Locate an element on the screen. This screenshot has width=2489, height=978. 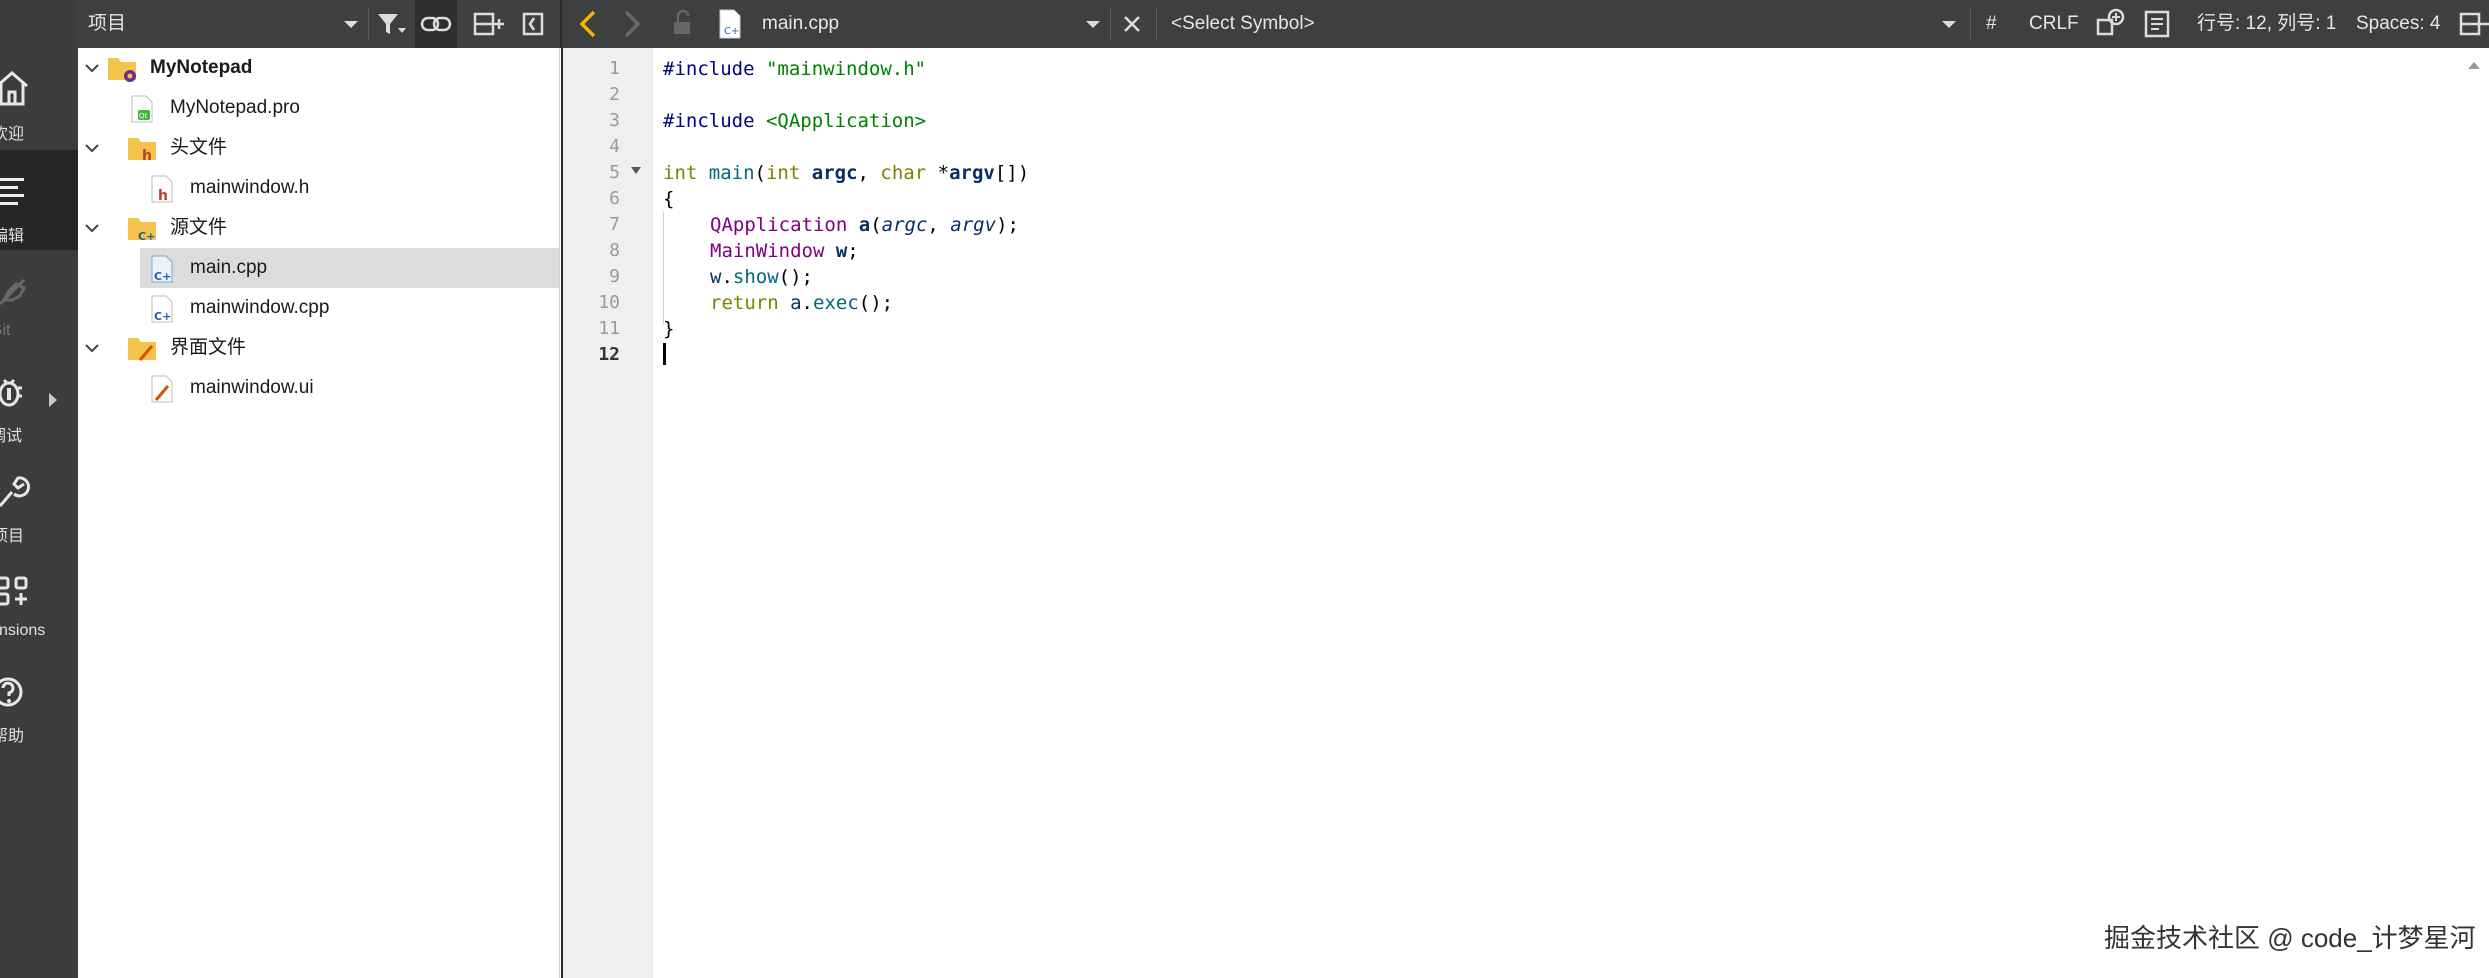
svg-text: Qt is located at coordinates (143, 116).